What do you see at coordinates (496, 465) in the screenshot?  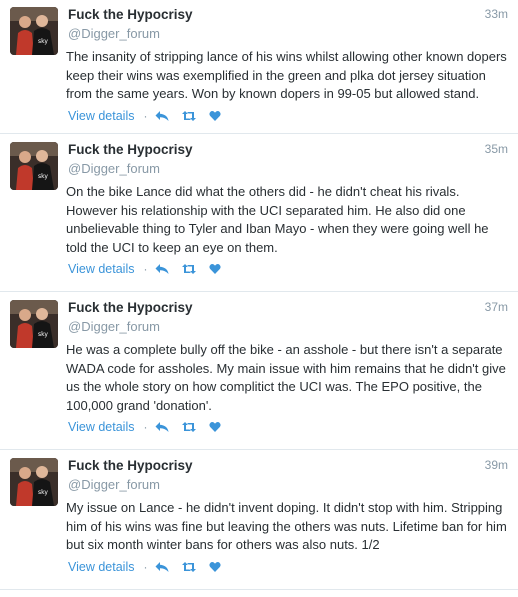 I see `tweet-timestamp: 39m` at bounding box center [496, 465].